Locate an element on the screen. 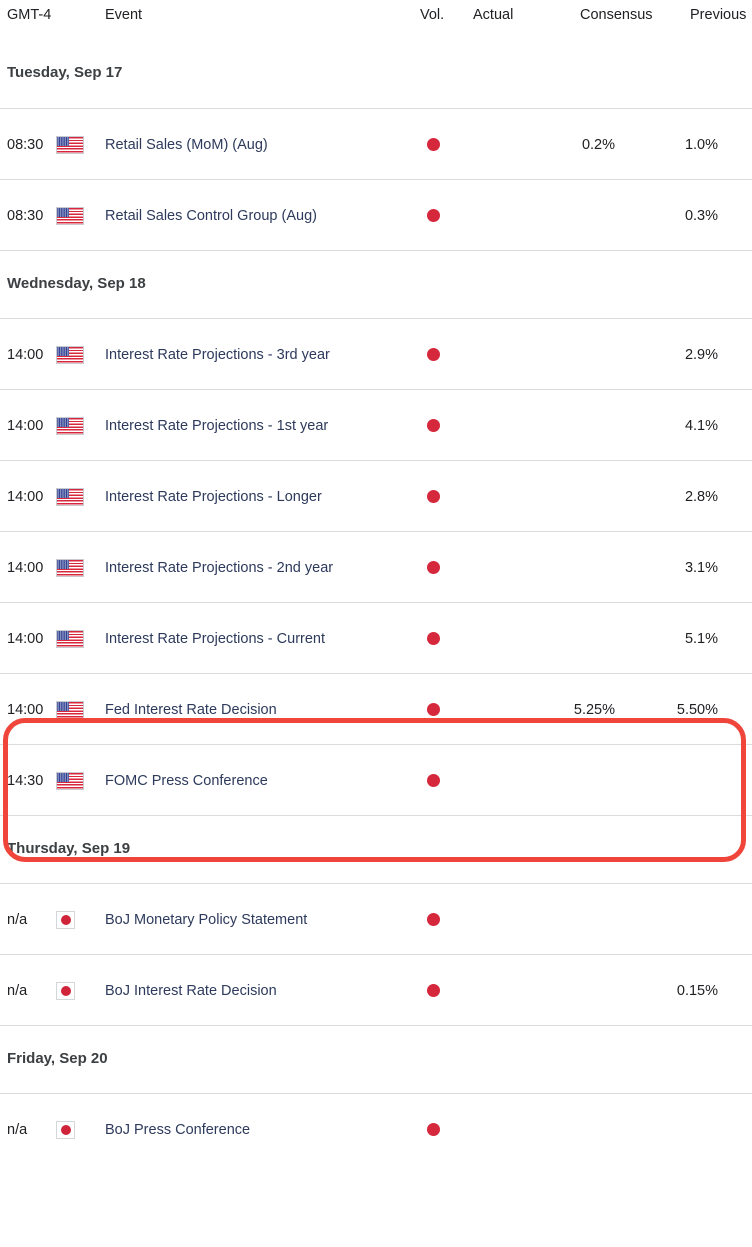 The width and height of the screenshot is (752, 1247). event-name-link: Retail Sales (MoM) (Aug) is located at coordinates (186, 144).